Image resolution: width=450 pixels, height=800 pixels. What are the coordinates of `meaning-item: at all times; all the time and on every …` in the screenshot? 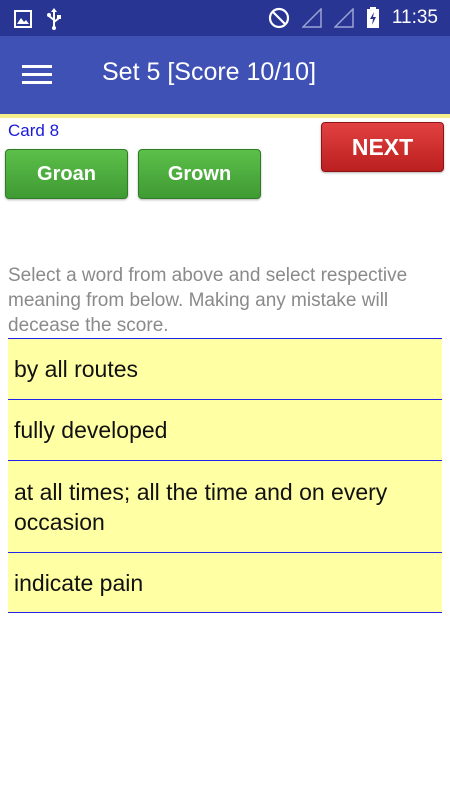 It's located at (225, 506).